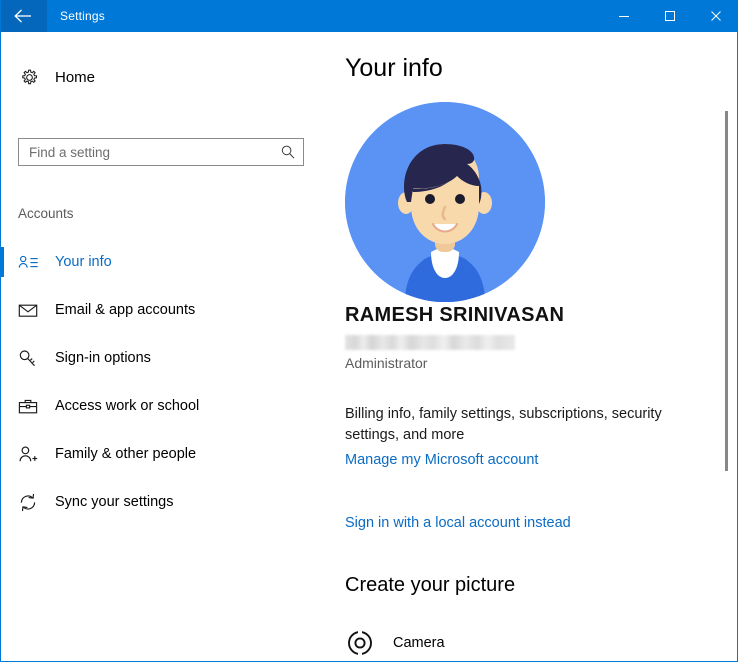  Describe the element at coordinates (125, 310) in the screenshot. I see `sidebar-item-label: Email & app accounts` at that location.